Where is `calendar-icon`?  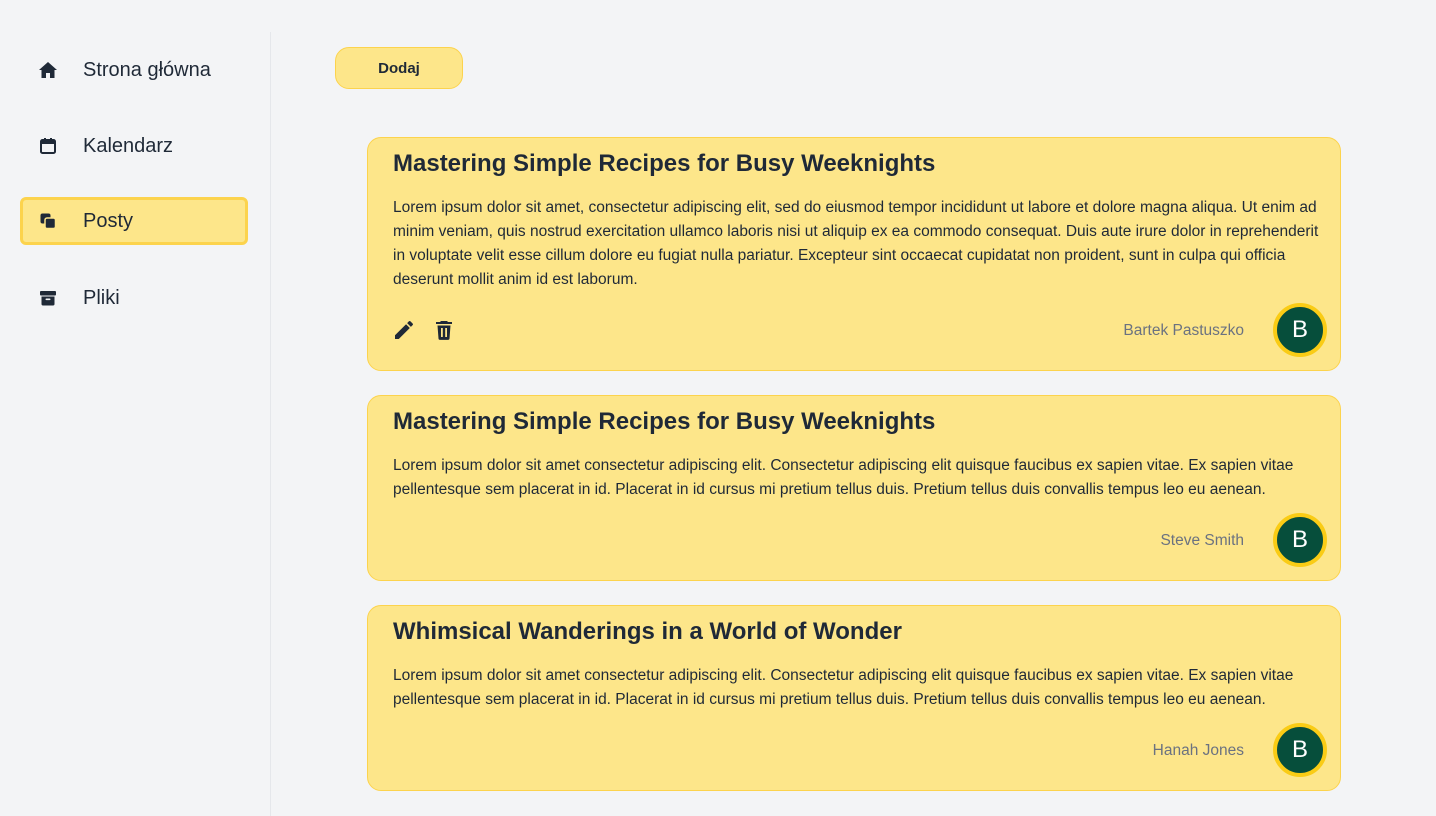
calendar-icon is located at coordinates (48, 146).